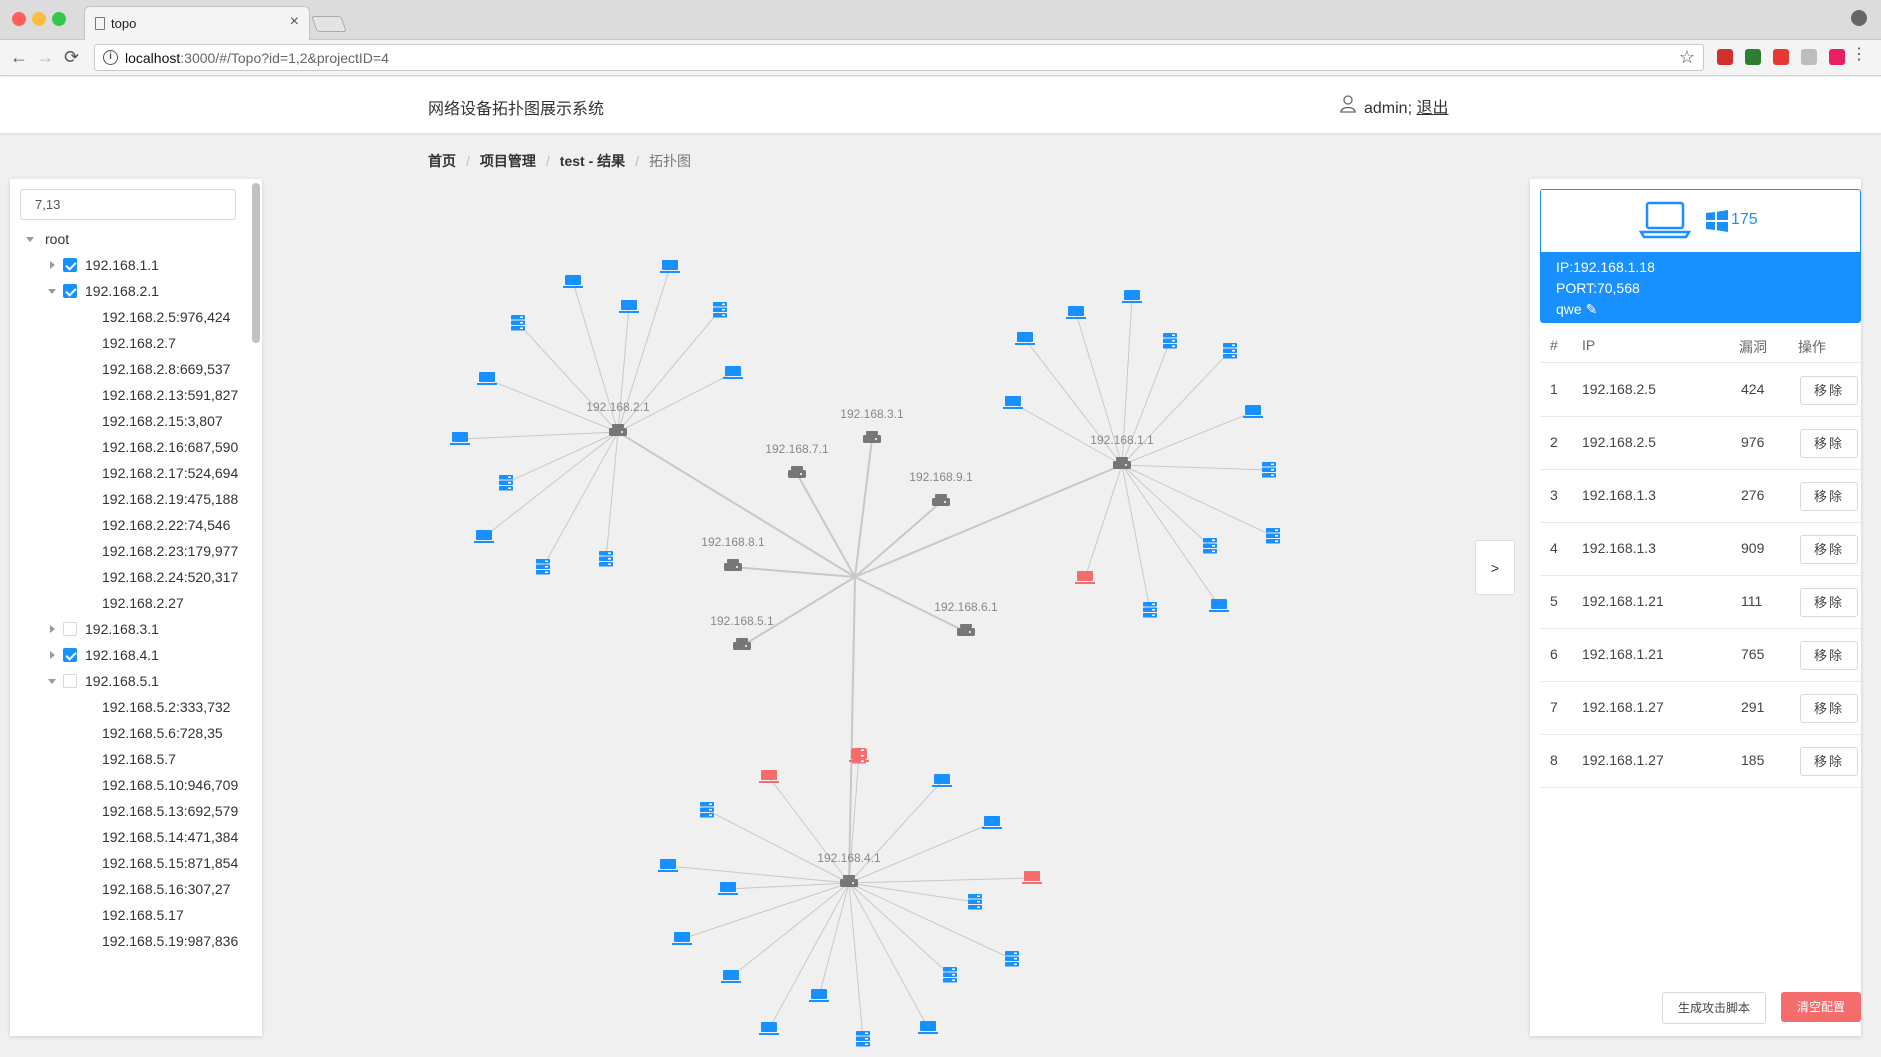 Image resolution: width=1881 pixels, height=1057 pixels. Describe the element at coordinates (1687, 57) in the screenshot. I see `bookmark-star-icon: ☆` at that location.